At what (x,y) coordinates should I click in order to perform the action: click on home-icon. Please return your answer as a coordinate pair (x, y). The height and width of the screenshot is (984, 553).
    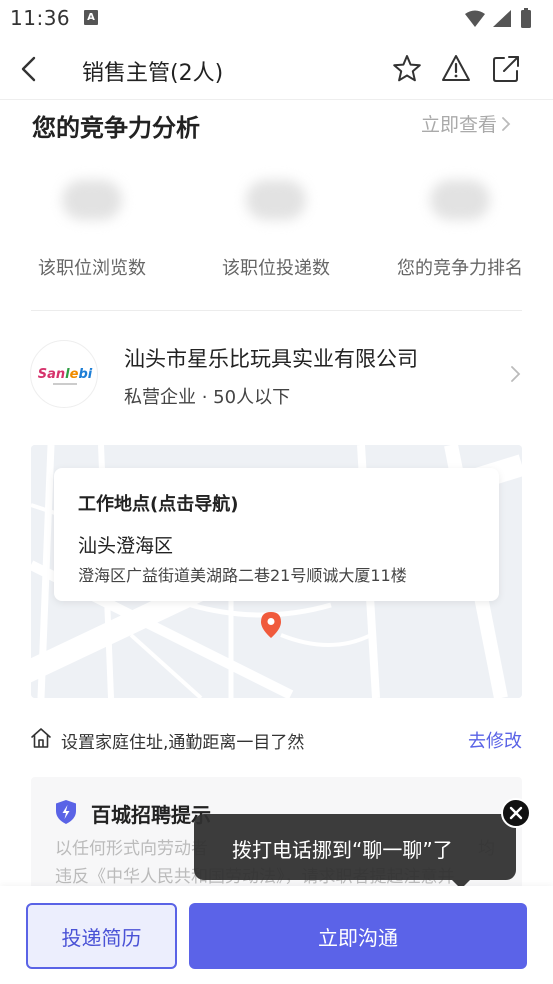
    Looking at the image, I should click on (41, 738).